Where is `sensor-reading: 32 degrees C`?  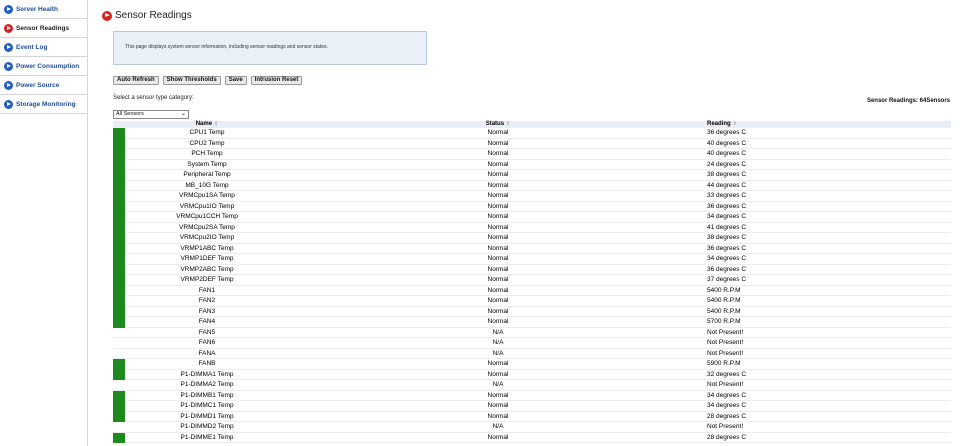
sensor-reading: 32 degrees C is located at coordinates (727, 374).